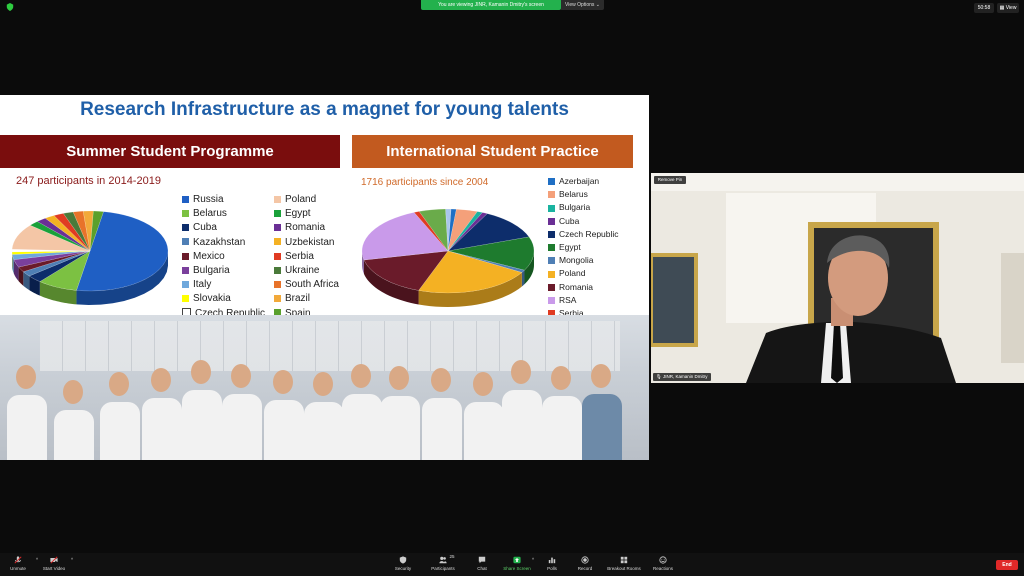 The image size is (1024, 576). What do you see at coordinates (597, 5) in the screenshot?
I see `chevron-down-icon: ⌄` at bounding box center [597, 5].